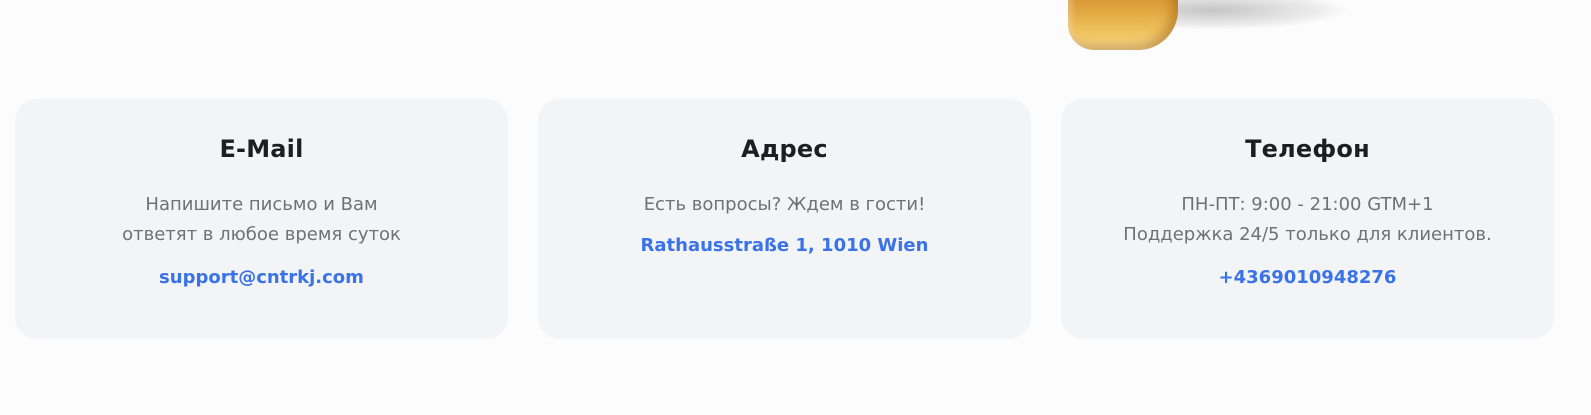  What do you see at coordinates (1307, 234) in the screenshot?
I see `card-text-line: Поддержка 24/5 только для клиентов.` at bounding box center [1307, 234].